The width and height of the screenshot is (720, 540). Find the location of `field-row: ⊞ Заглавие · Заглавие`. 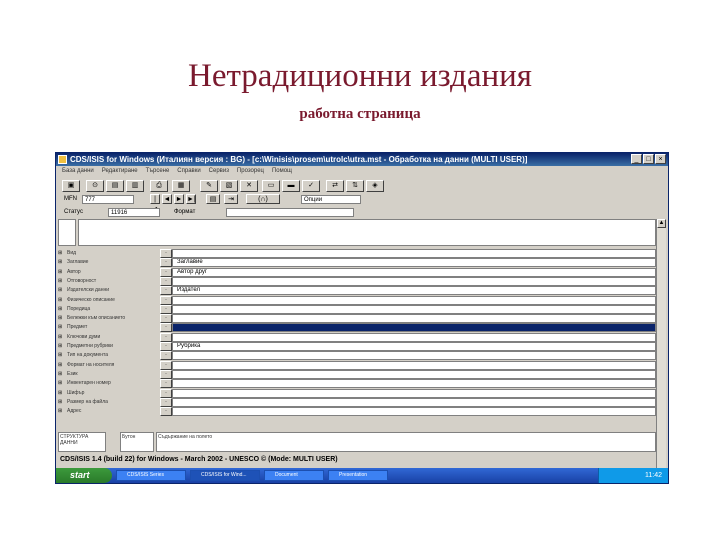

field-row: ⊞ Заглавие · Заглавие is located at coordinates (357, 263).